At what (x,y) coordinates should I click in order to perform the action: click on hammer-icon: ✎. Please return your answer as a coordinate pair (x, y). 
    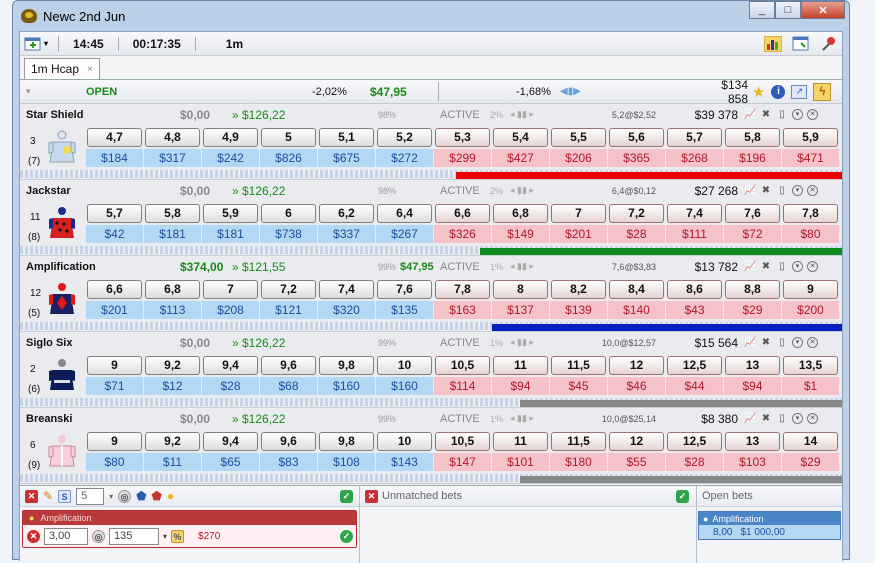
    Looking at the image, I should click on (48, 496).